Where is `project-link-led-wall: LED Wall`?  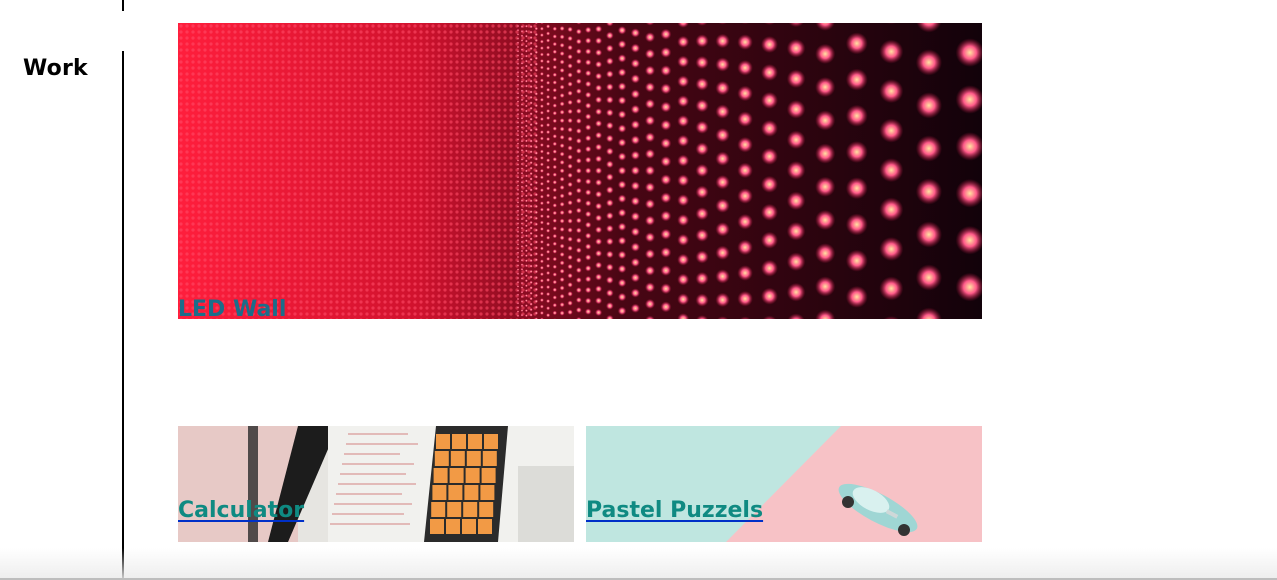
project-link-led-wall: LED Wall is located at coordinates (232, 308).